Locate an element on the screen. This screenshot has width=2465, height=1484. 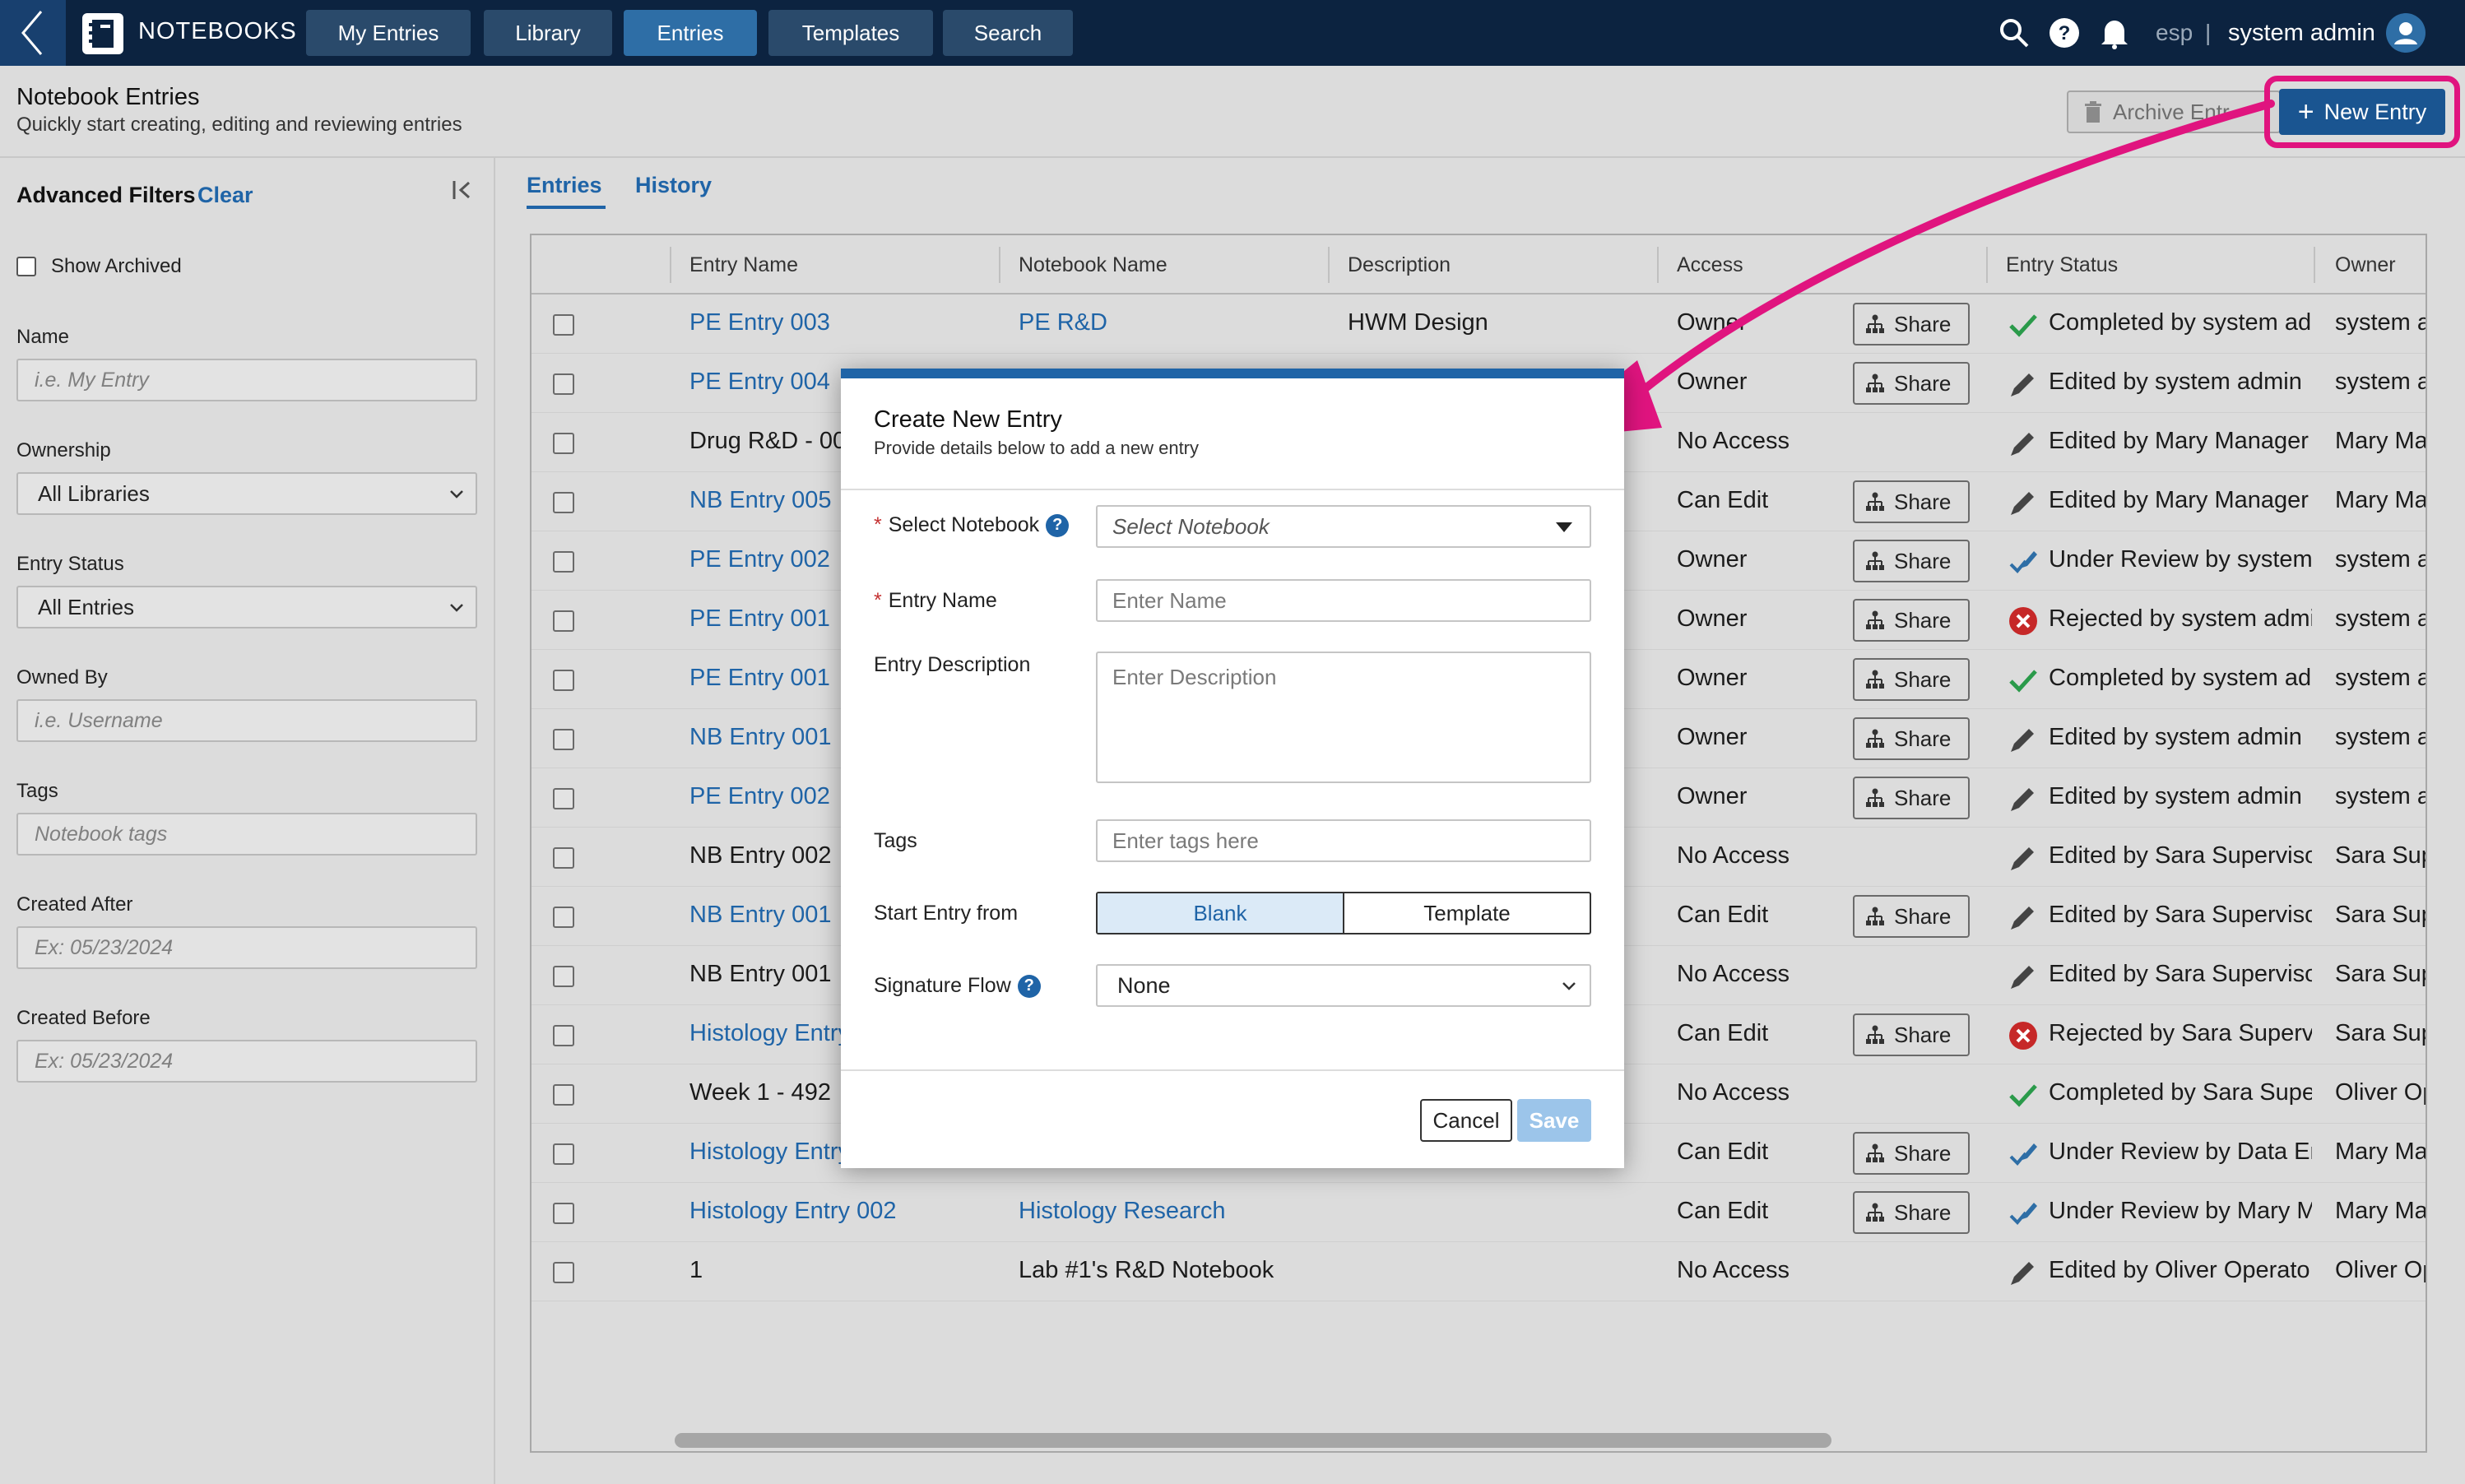
start-entry-toggle: Blank Template is located at coordinates (1343, 913).